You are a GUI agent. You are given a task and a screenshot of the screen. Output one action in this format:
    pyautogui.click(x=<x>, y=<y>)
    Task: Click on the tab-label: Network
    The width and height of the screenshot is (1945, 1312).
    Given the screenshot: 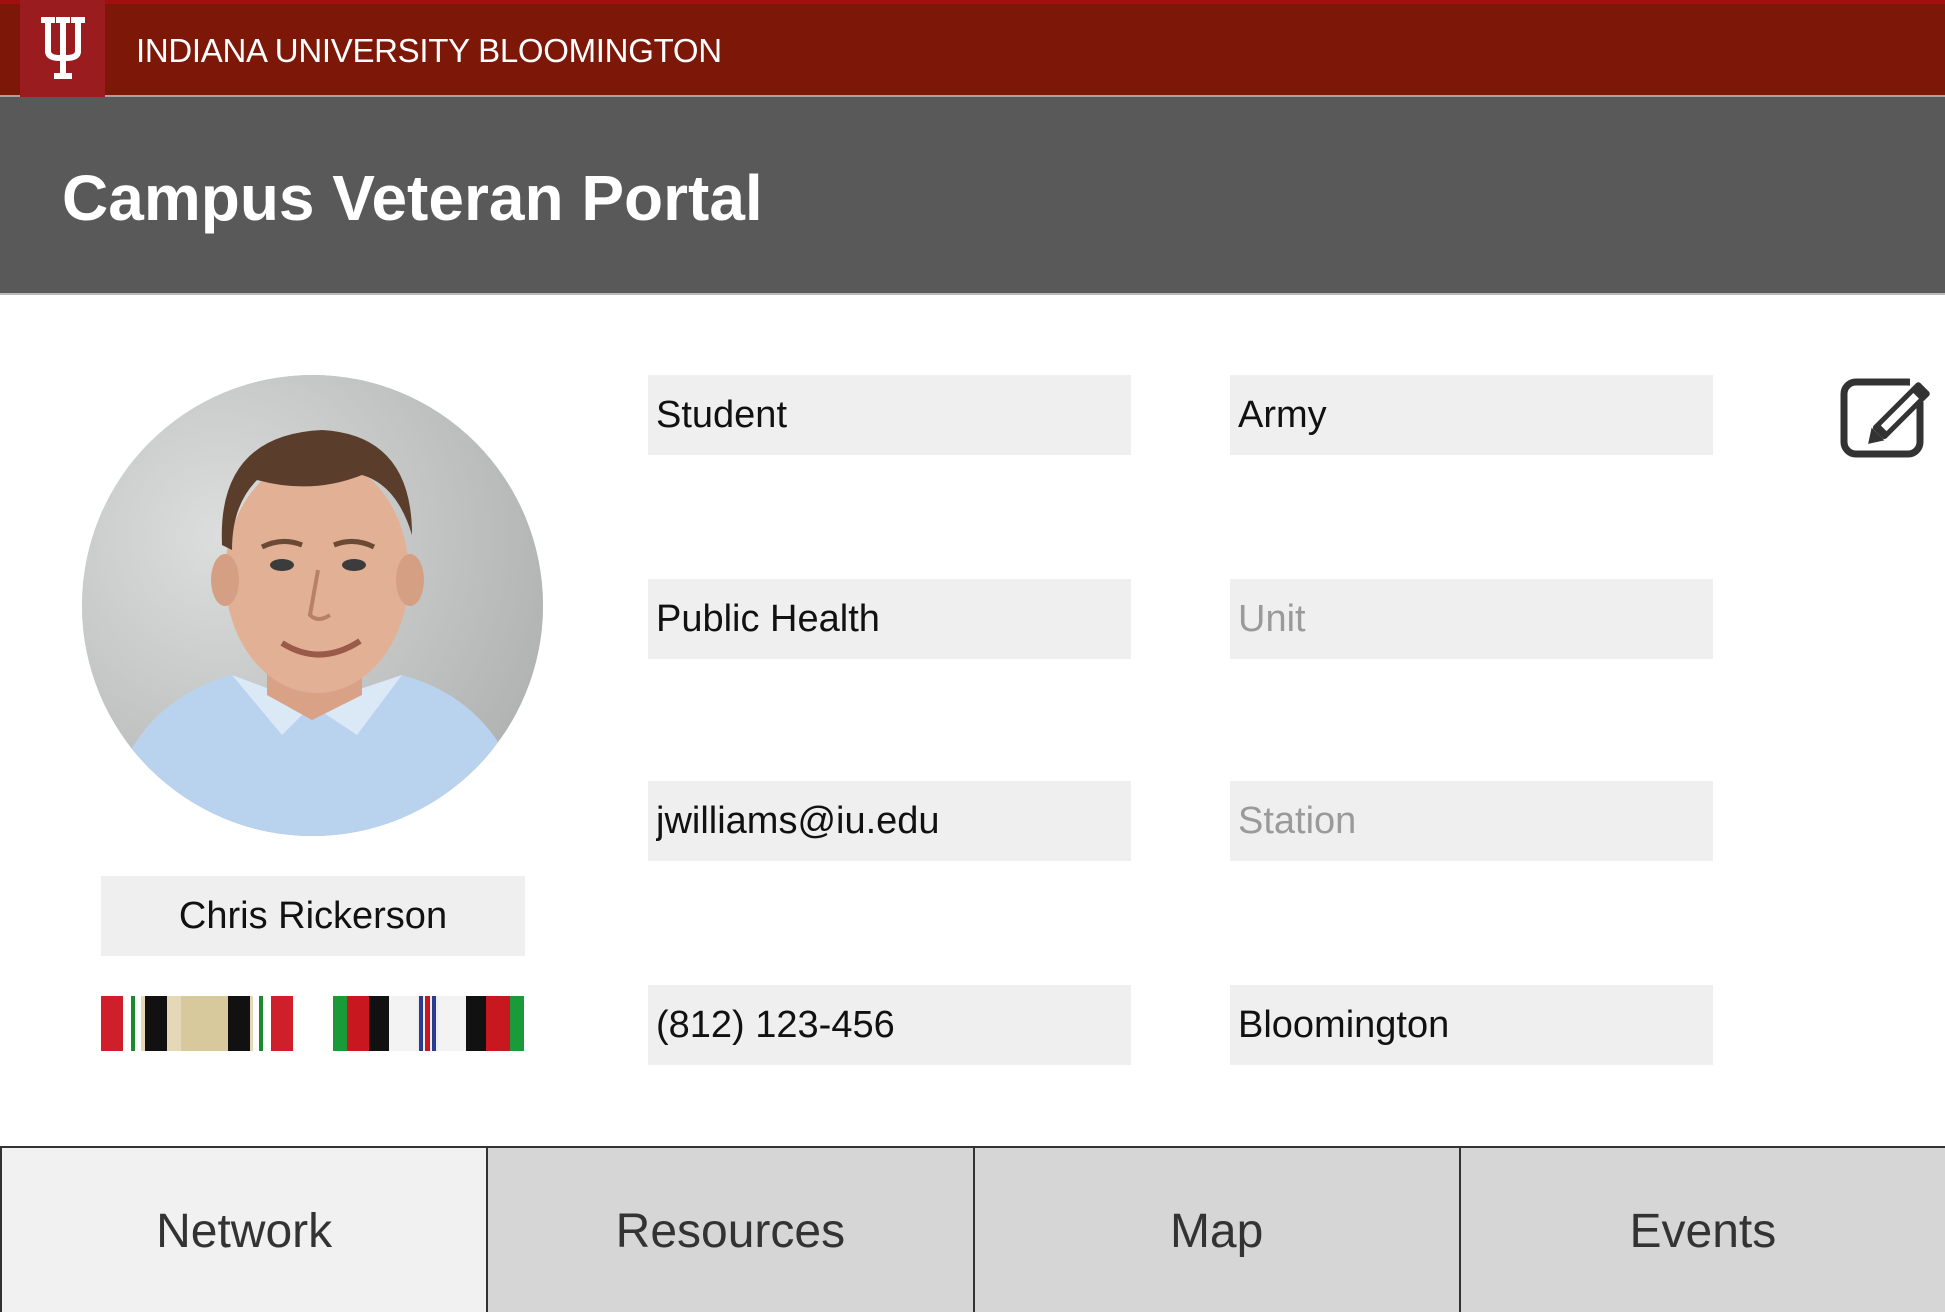 What is the action you would take?
    pyautogui.click(x=244, y=1231)
    